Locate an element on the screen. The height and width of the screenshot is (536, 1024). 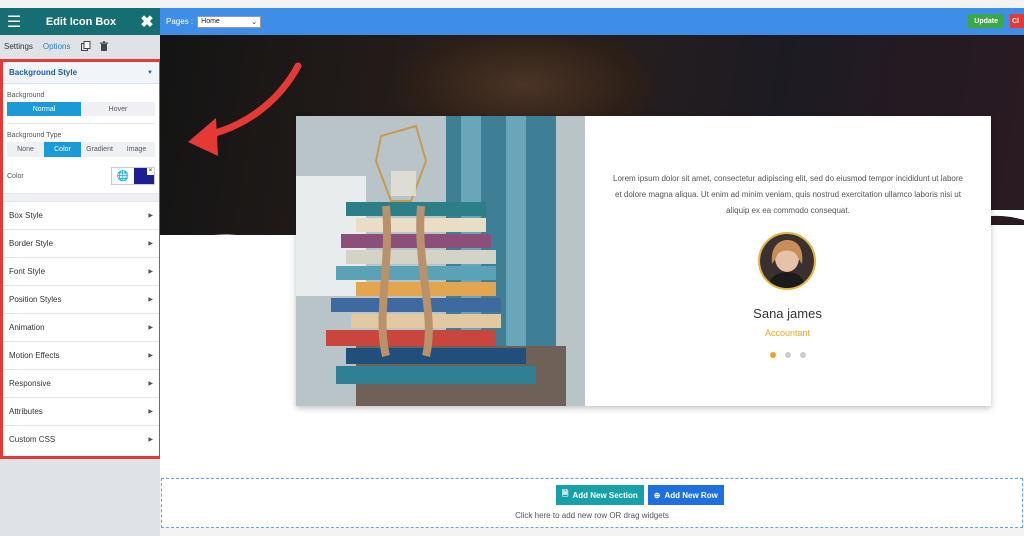
copy-icon is located at coordinates (86, 46).